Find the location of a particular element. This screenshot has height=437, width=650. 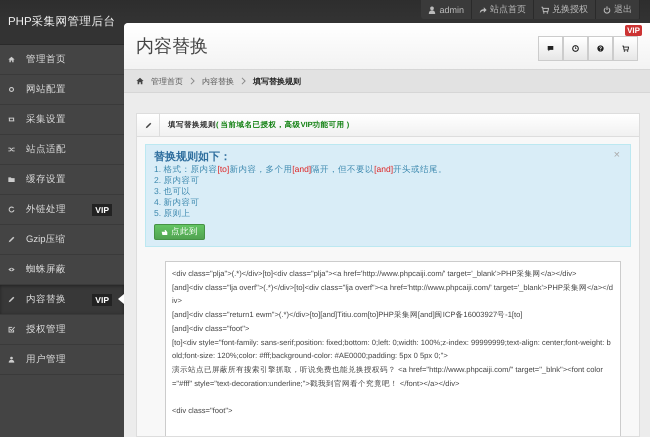

clock-icon is located at coordinates (575, 48).